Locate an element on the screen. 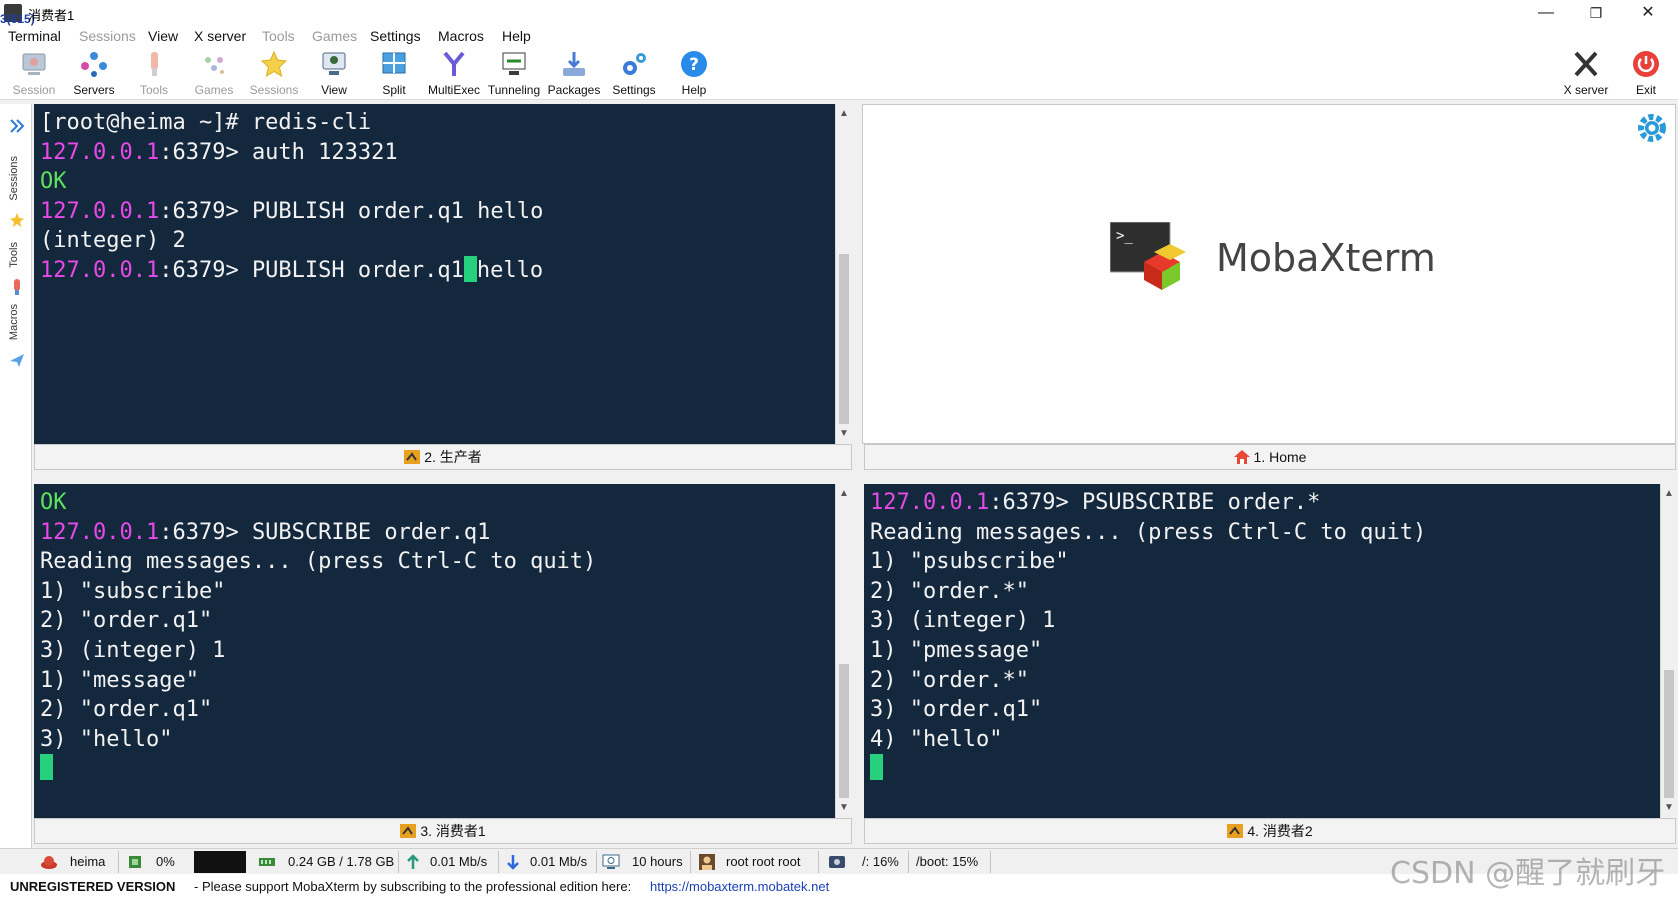 Image resolution: width=1678 pixels, height=898 pixels. games-button: Games is located at coordinates (214, 74).